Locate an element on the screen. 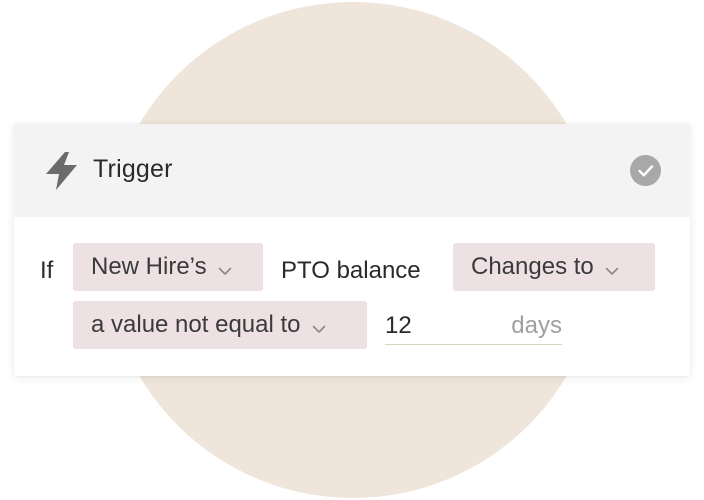 The height and width of the screenshot is (500, 704). card-title: Trigger is located at coordinates (133, 169).